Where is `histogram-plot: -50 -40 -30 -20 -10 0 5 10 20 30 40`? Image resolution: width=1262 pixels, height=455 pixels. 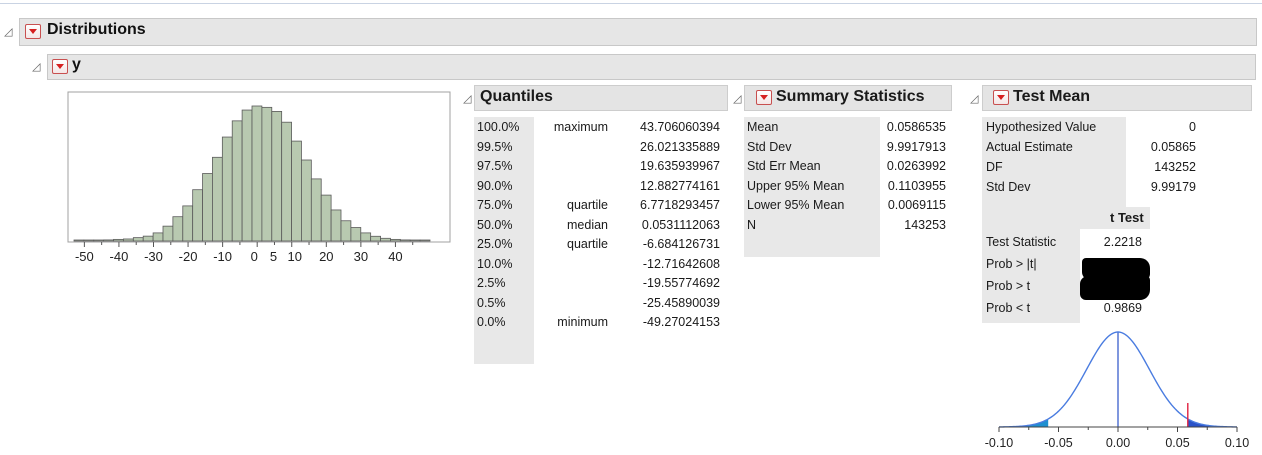
histogram-plot: -50 -40 -30 -20 -10 0 5 10 20 30 40 is located at coordinates (259, 177).